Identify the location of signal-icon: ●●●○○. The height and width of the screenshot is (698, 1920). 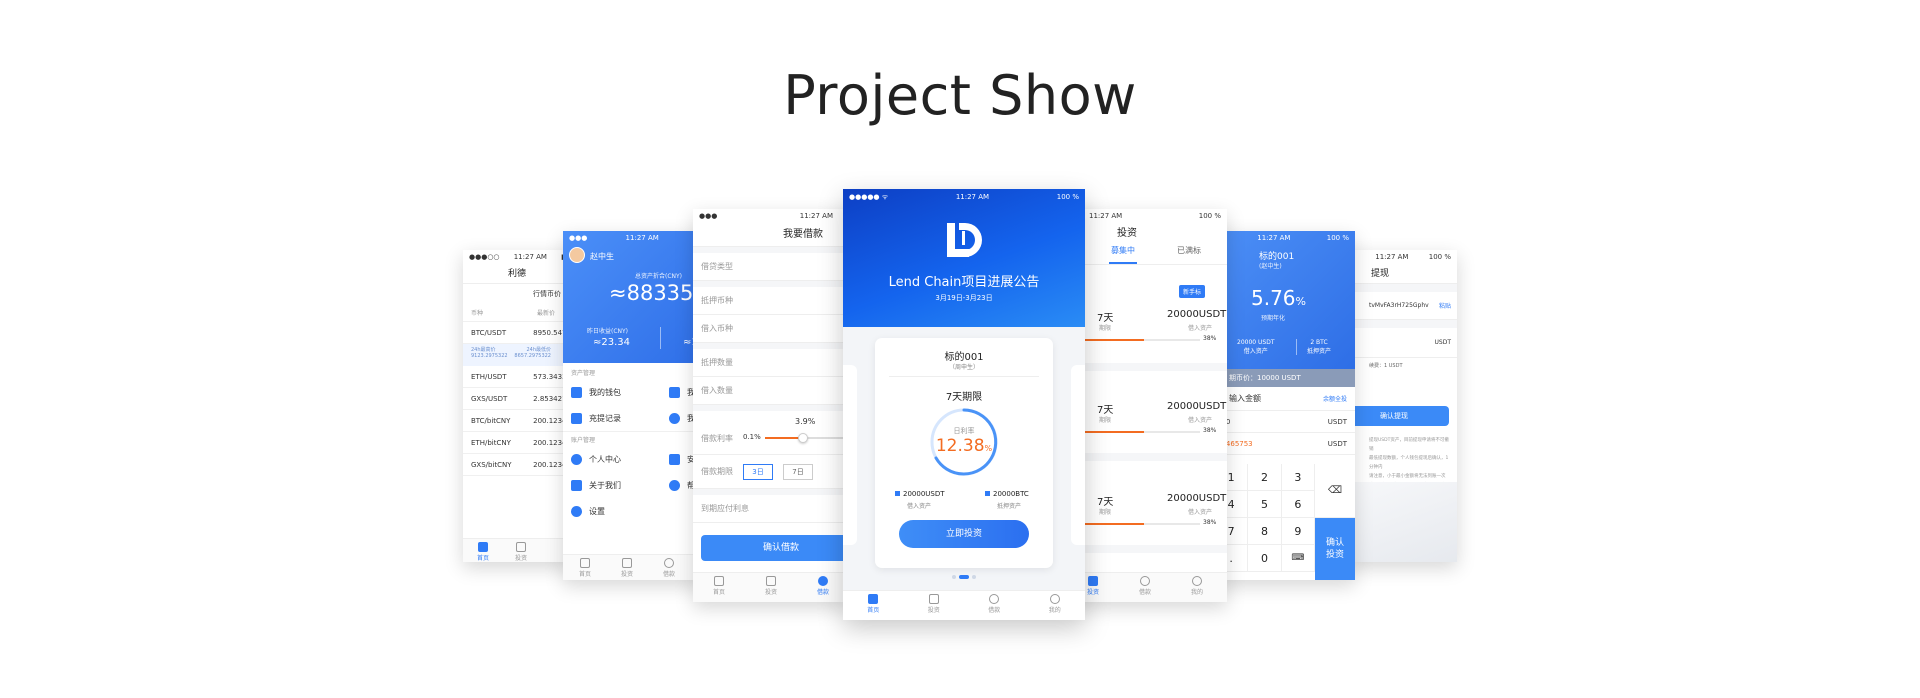
(484, 257).